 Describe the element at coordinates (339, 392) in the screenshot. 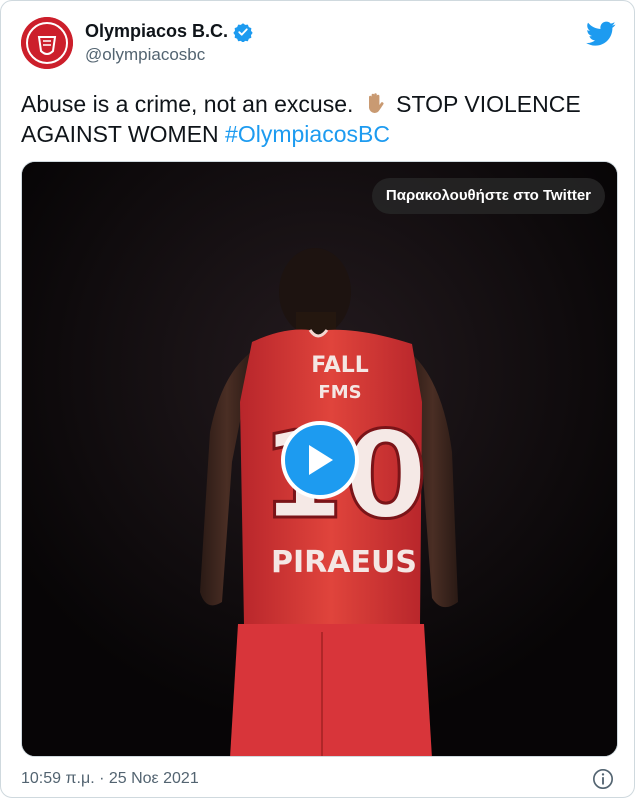

I see `jersey-sponsor: FMS` at that location.